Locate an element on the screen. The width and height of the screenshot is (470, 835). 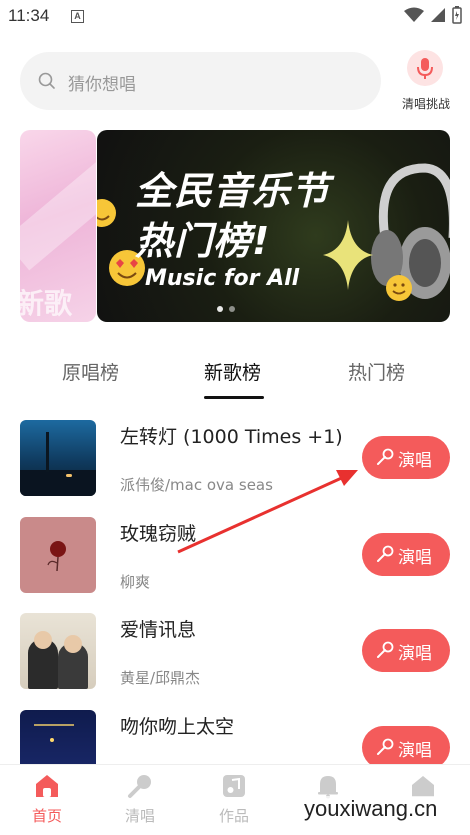
song-artist: 派伟俊/mac ova seas is located at coordinates (196, 485).